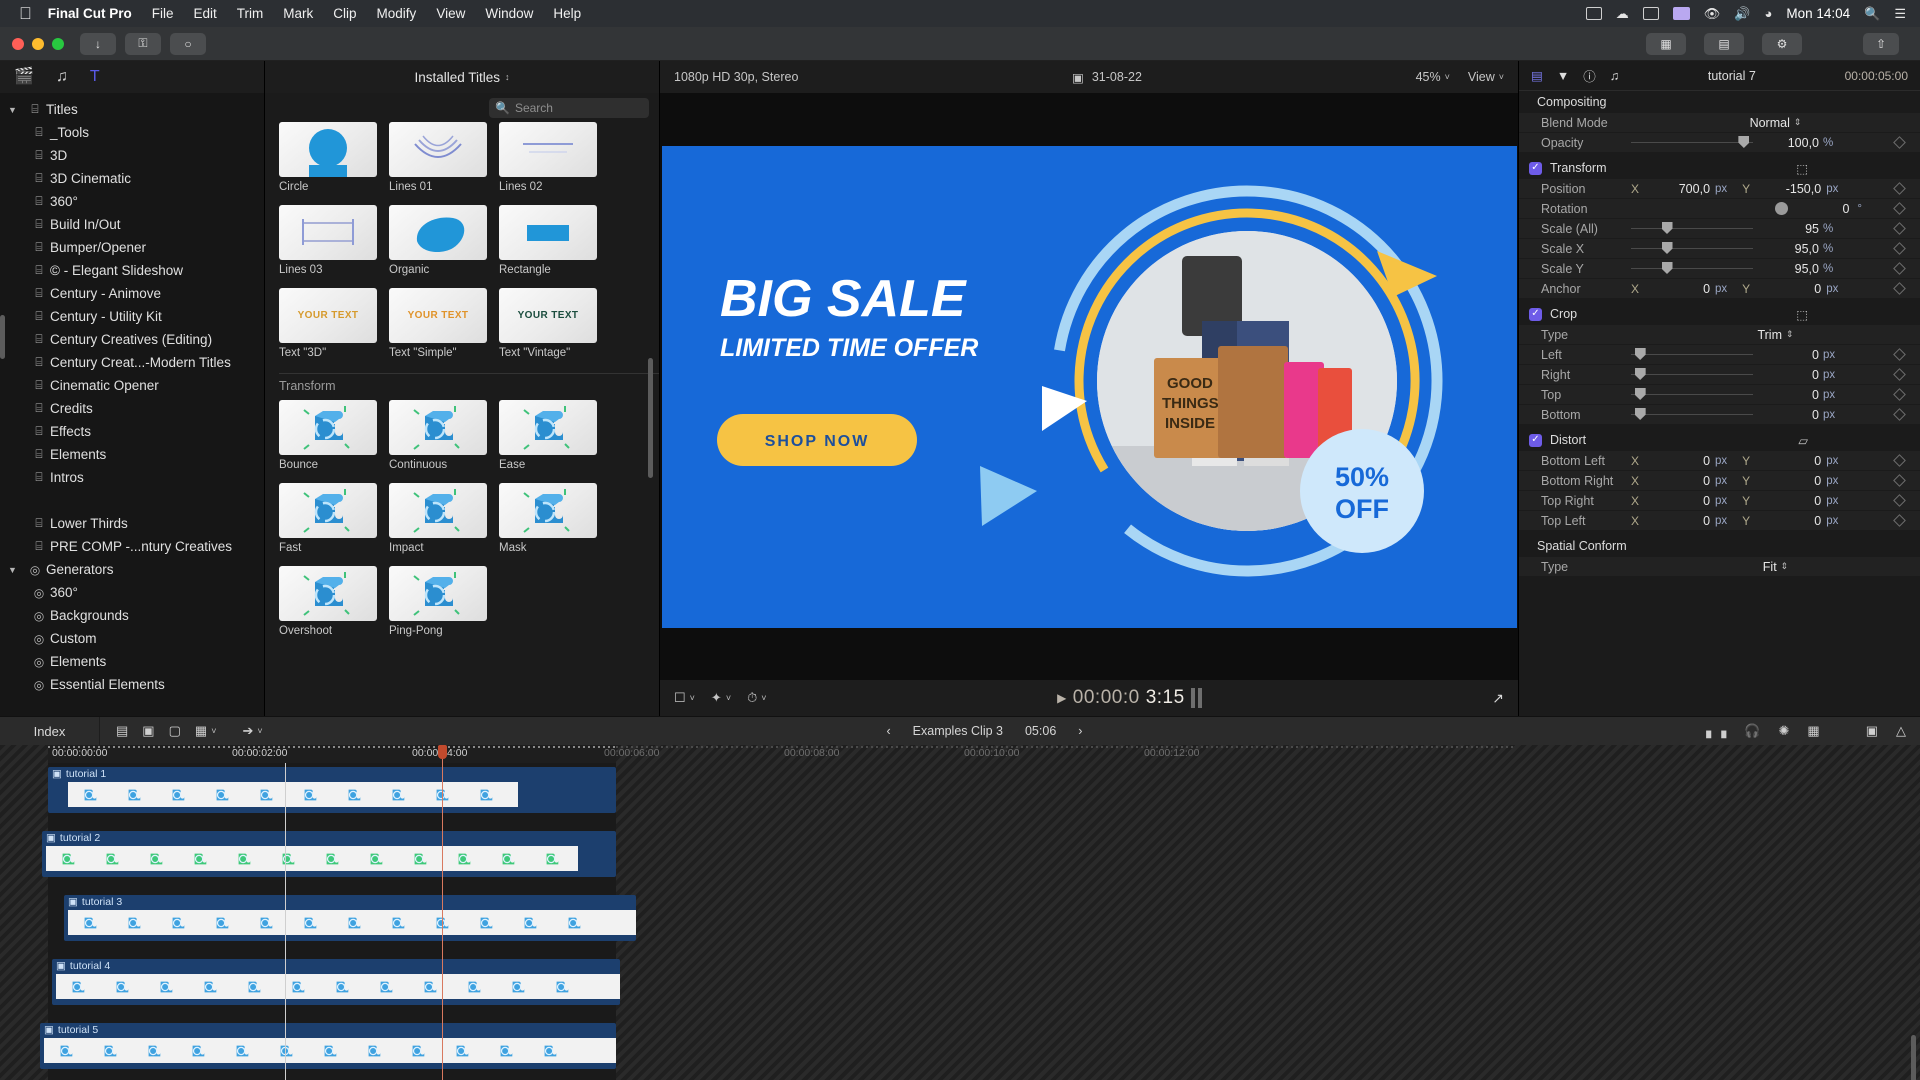 The height and width of the screenshot is (1080, 1920). Describe the element at coordinates (1803, 440) in the screenshot. I see `distort-icon: ▱` at that location.